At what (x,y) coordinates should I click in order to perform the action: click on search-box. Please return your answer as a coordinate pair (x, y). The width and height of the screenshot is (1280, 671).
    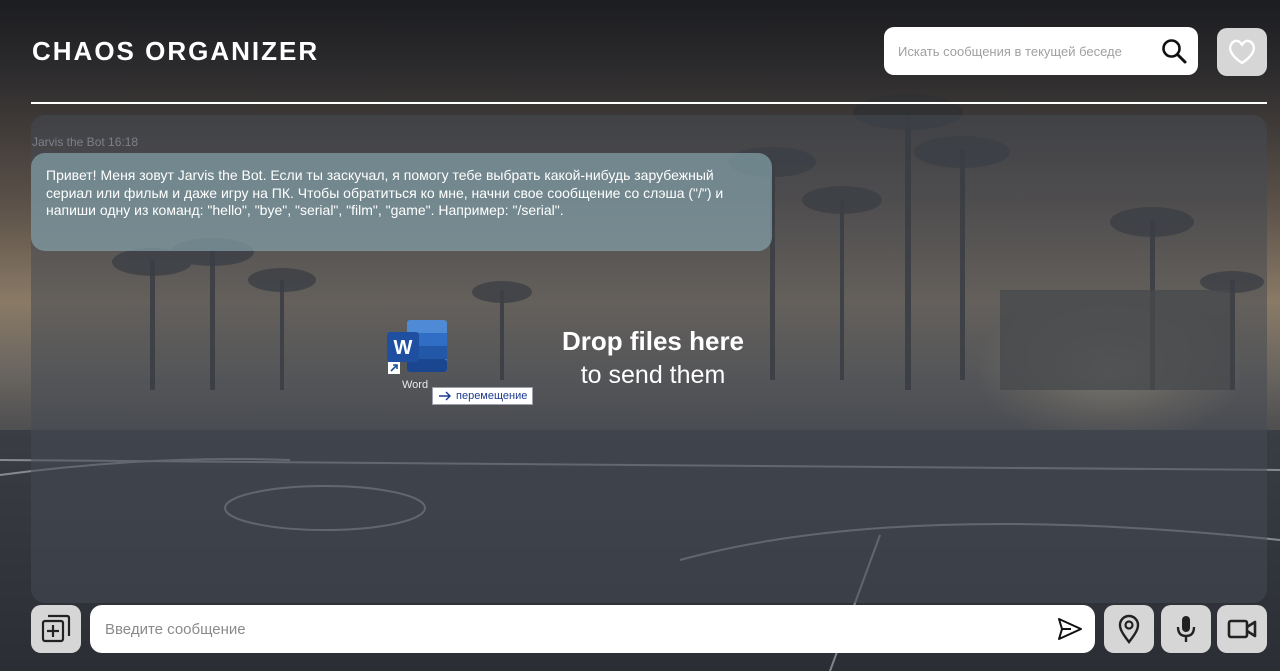
    Looking at the image, I should click on (1041, 51).